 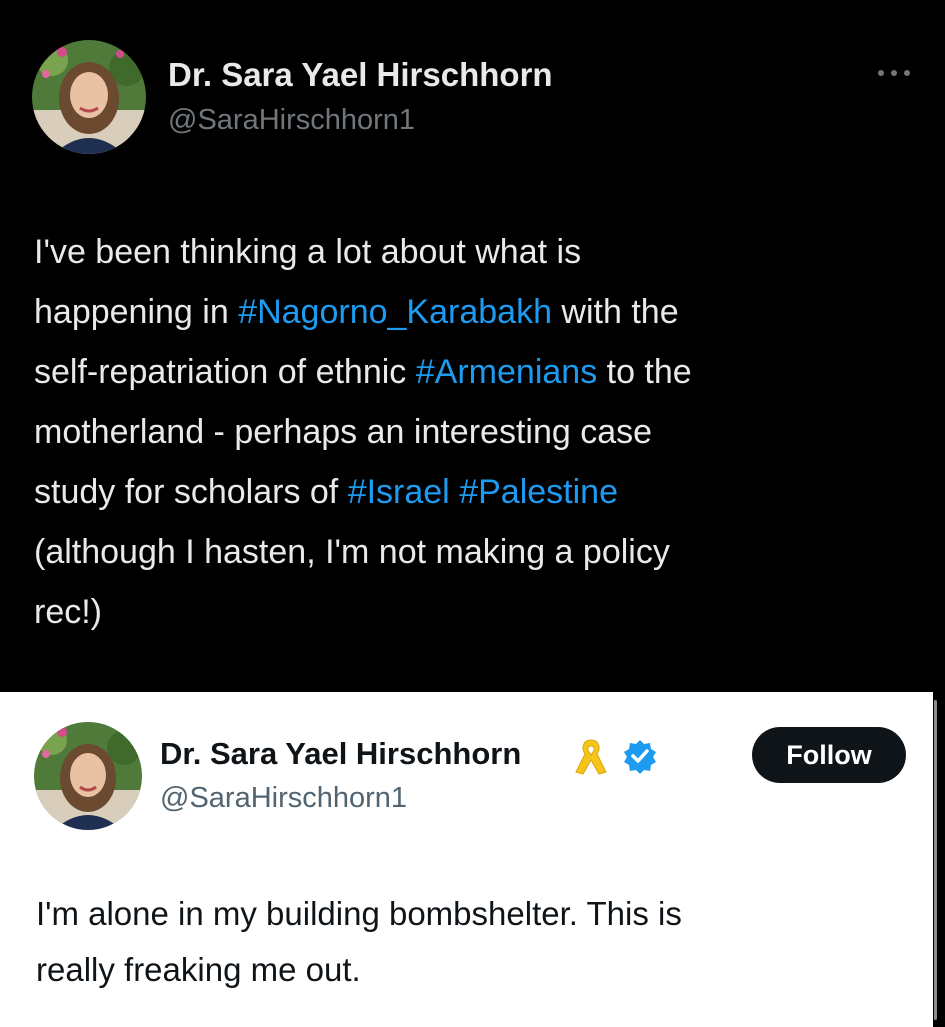 I want to click on verified-badge-icon, so click(x=640, y=756).